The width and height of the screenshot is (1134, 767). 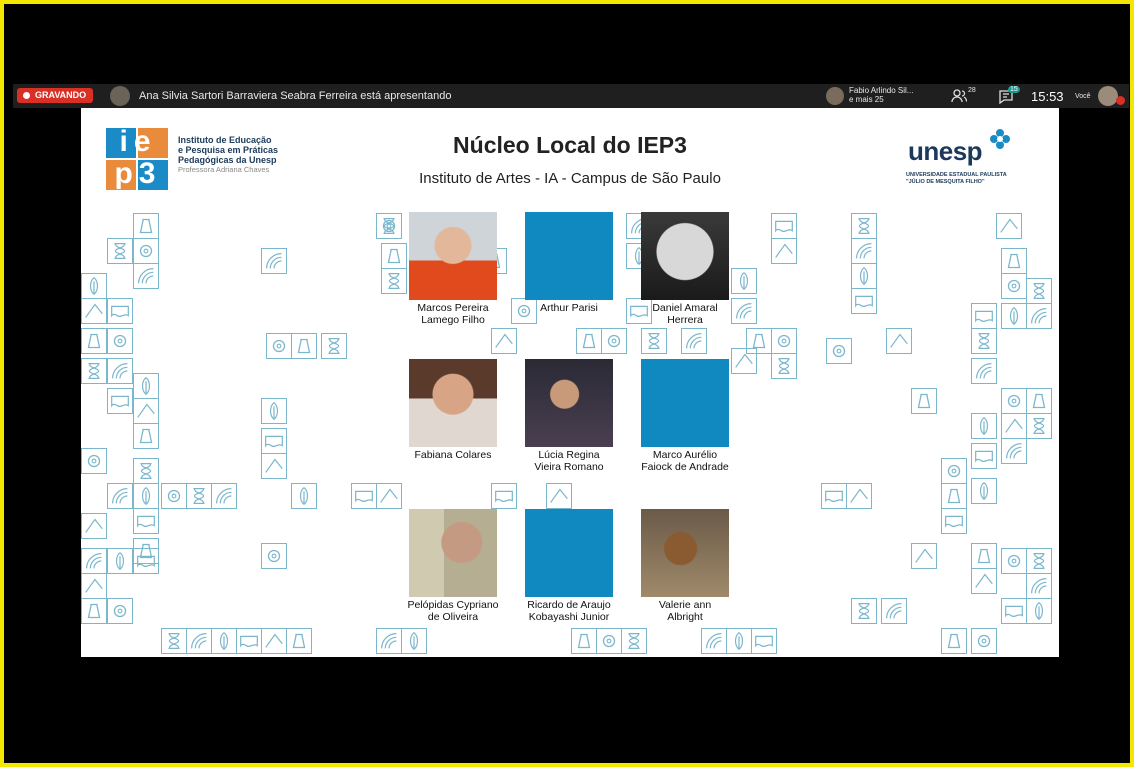 What do you see at coordinates (1083, 96) in the screenshot?
I see `self-label: Você` at bounding box center [1083, 96].